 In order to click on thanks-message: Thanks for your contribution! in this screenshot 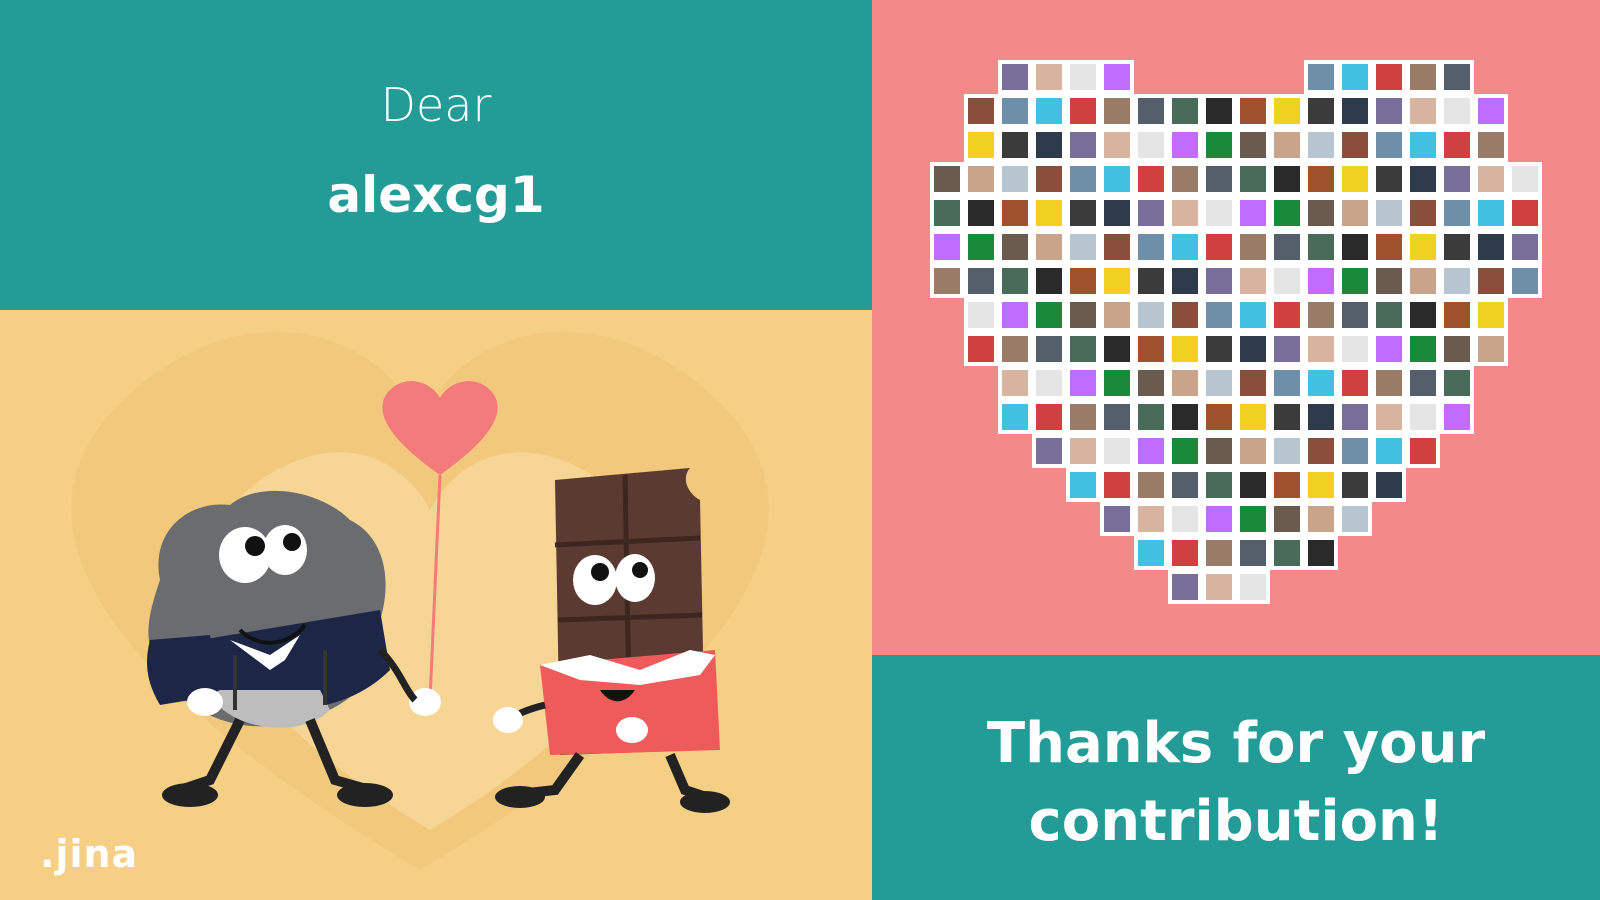, I will do `click(1236, 783)`.